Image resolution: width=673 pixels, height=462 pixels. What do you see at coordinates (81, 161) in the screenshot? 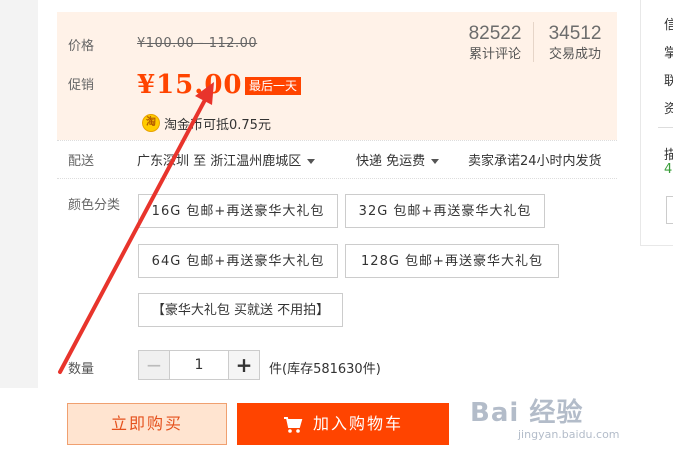
I see `shipping-label: 配送` at bounding box center [81, 161].